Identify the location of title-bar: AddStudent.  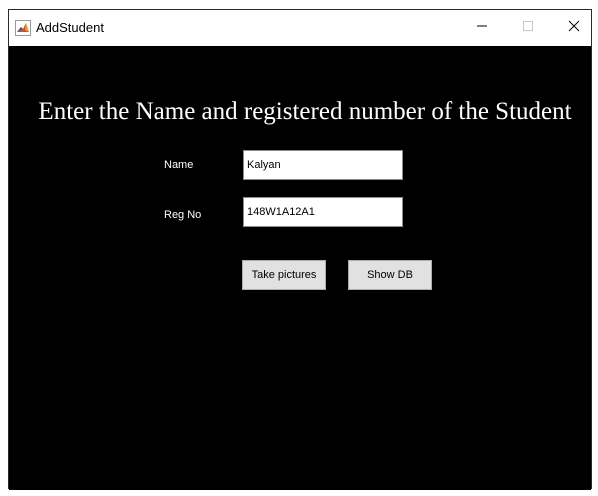
(300, 28).